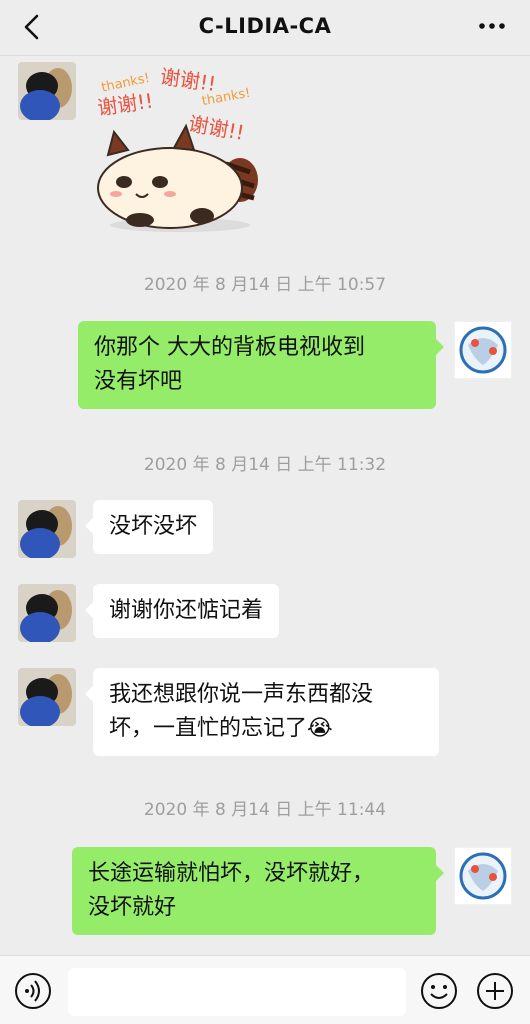  I want to click on message-text: 没有坏吧, so click(138, 381).